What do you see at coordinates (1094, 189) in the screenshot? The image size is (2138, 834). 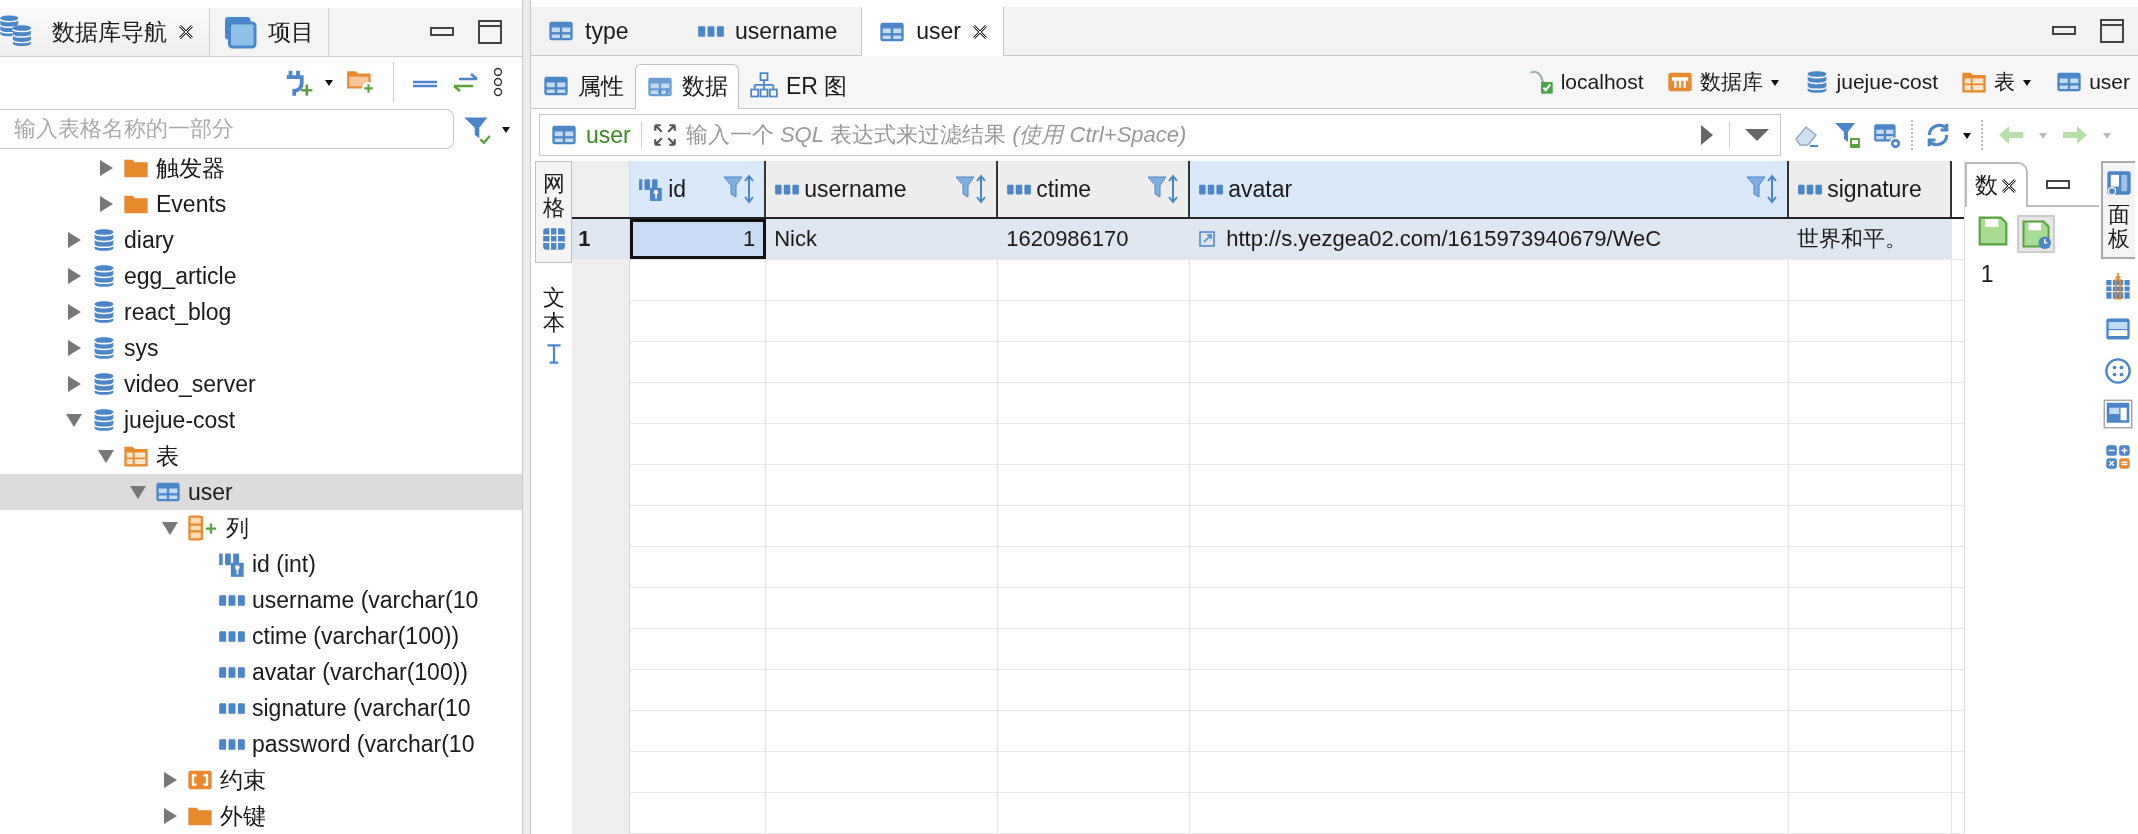 I see `column-header: ctime` at bounding box center [1094, 189].